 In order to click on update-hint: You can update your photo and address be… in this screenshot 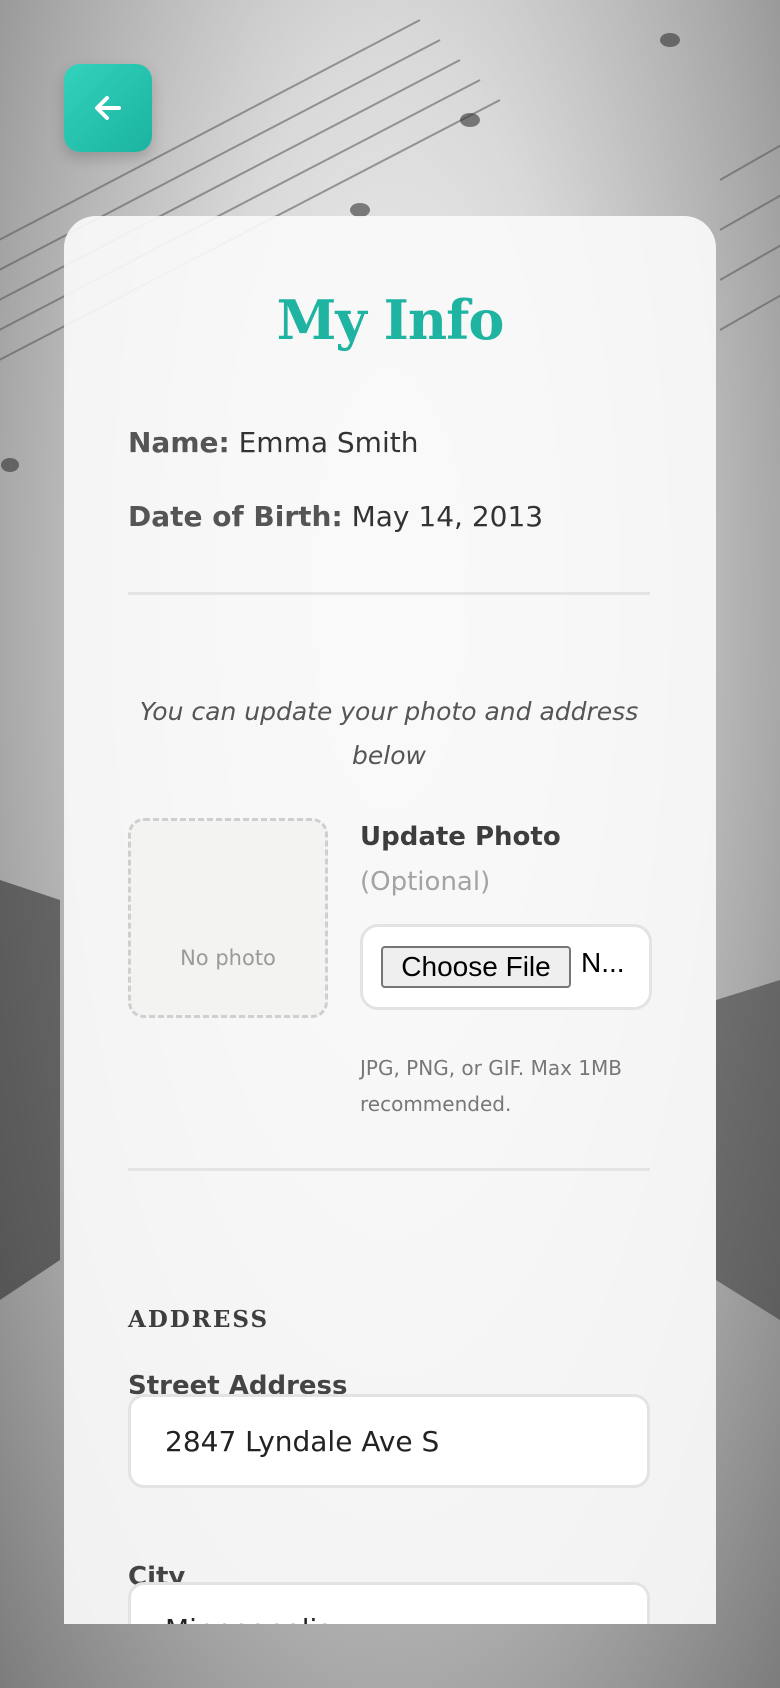, I will do `click(389, 733)`.